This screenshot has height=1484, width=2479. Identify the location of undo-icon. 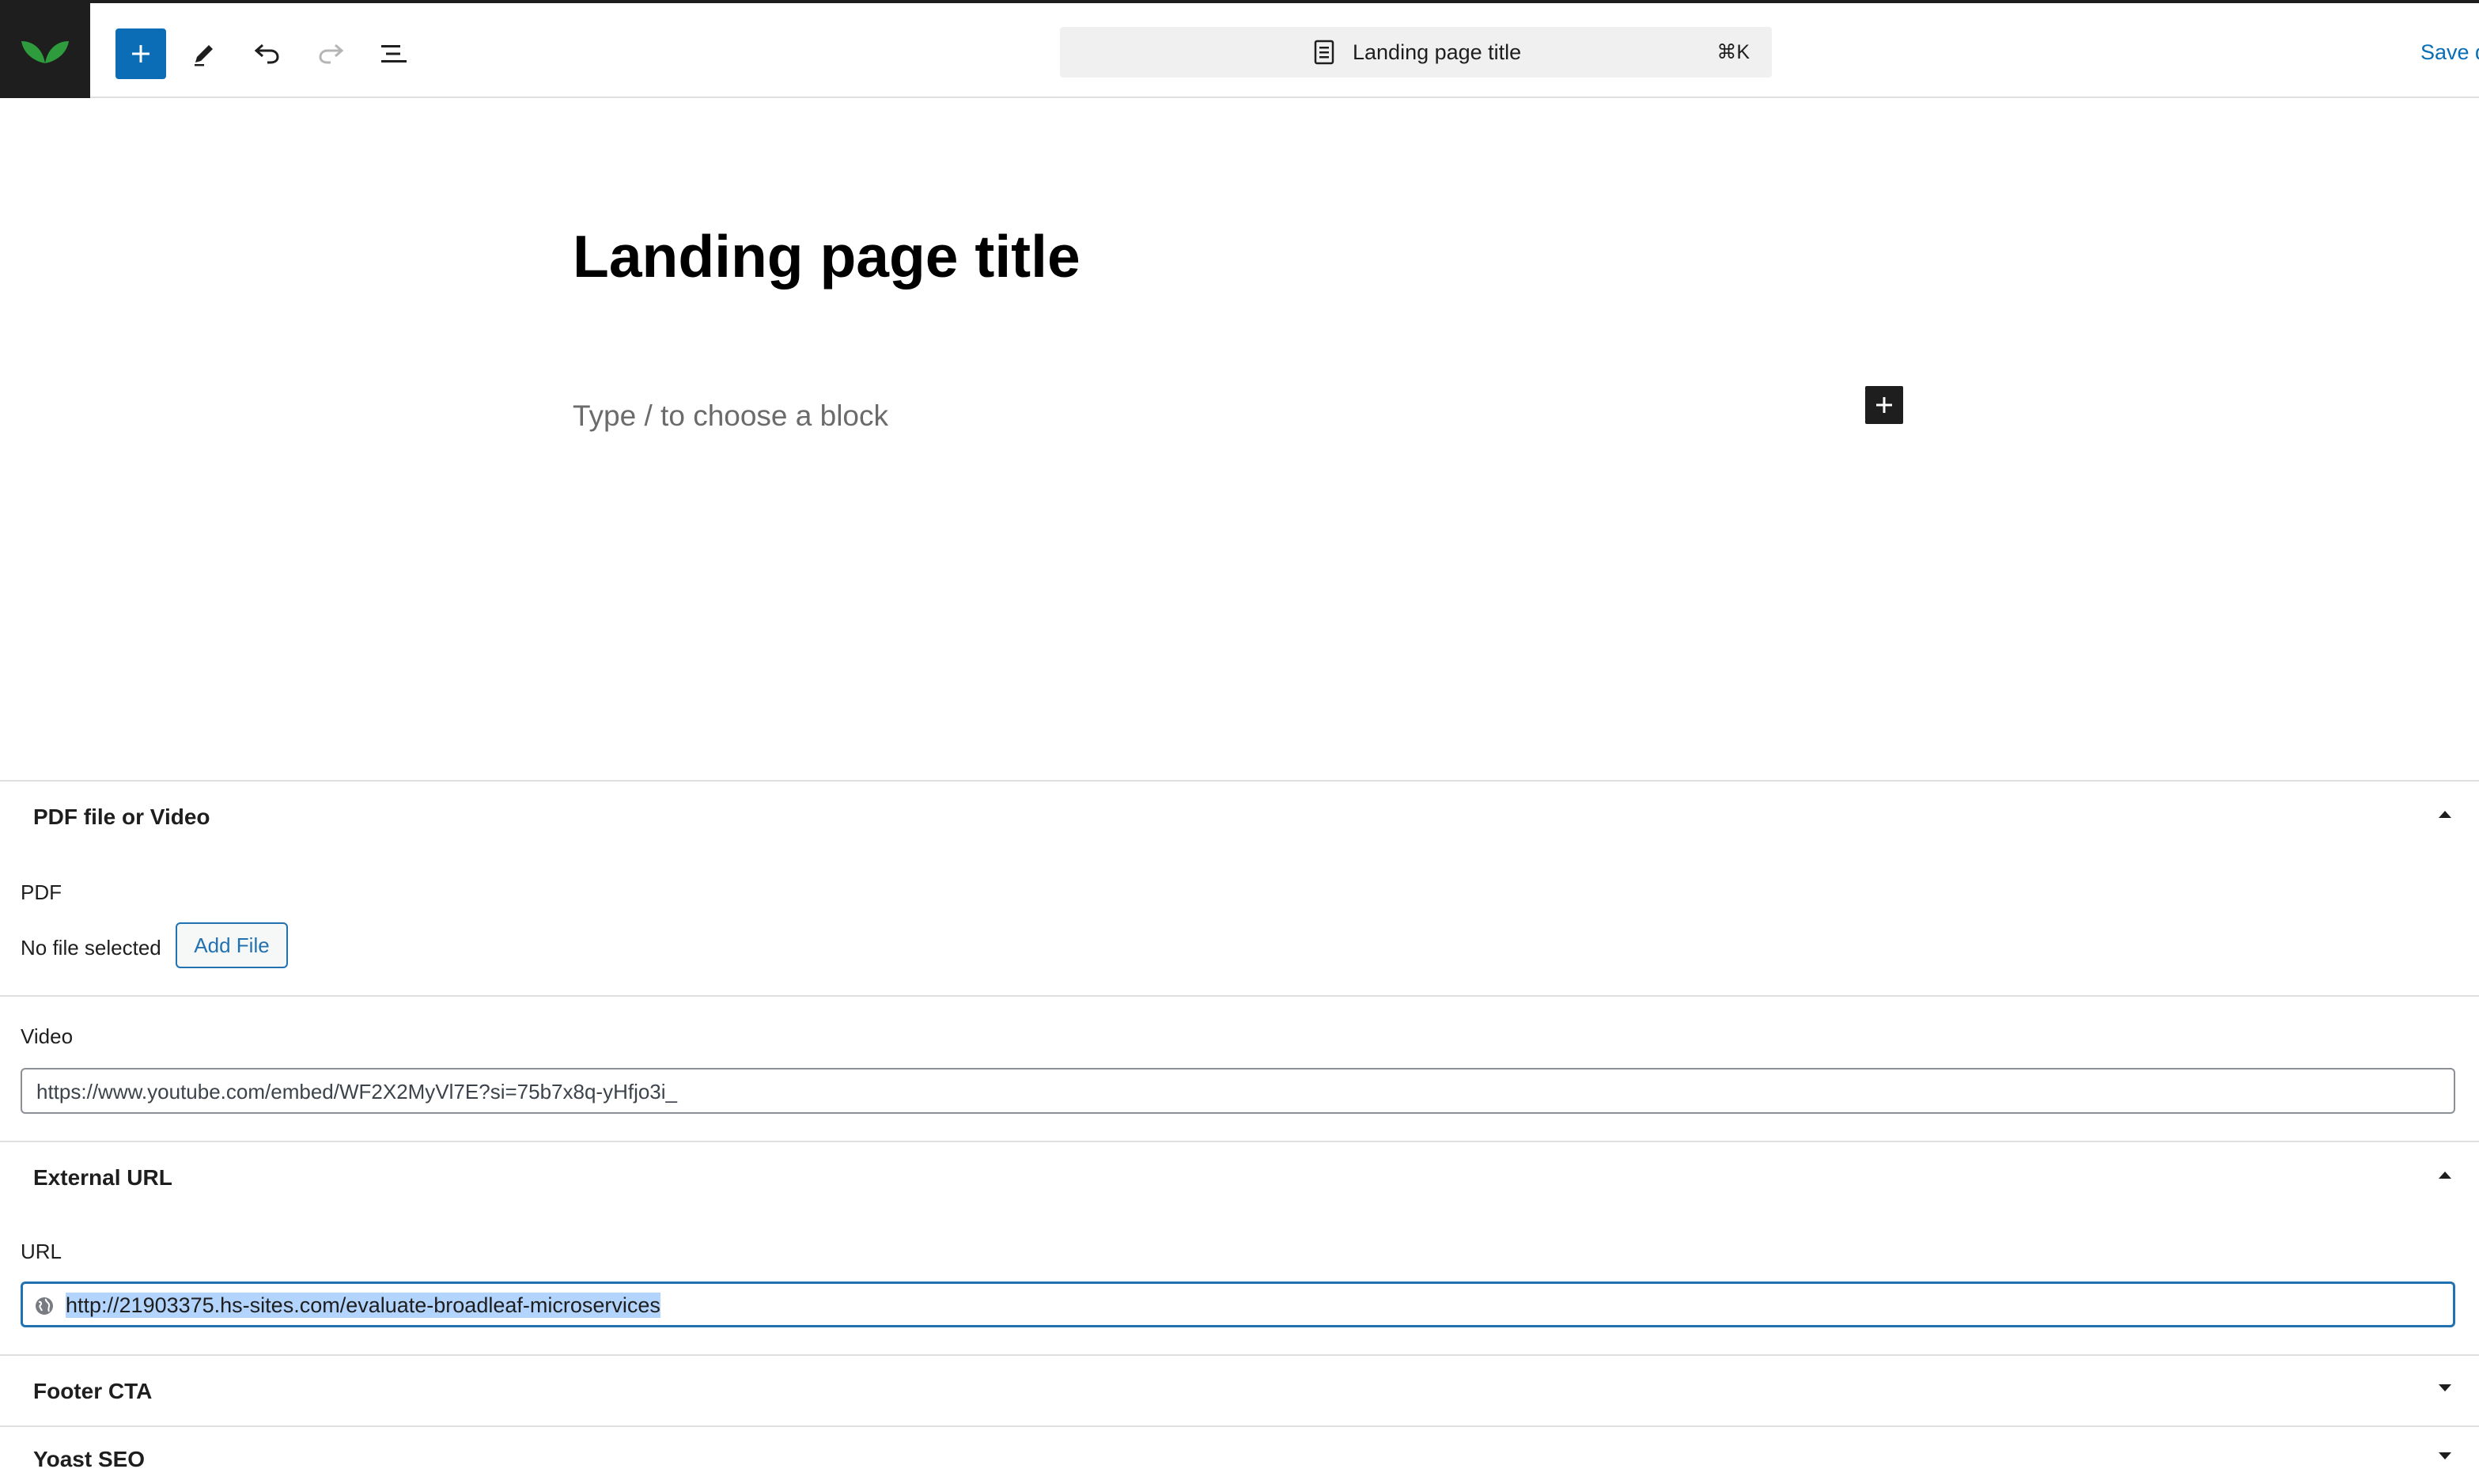
(266, 54).